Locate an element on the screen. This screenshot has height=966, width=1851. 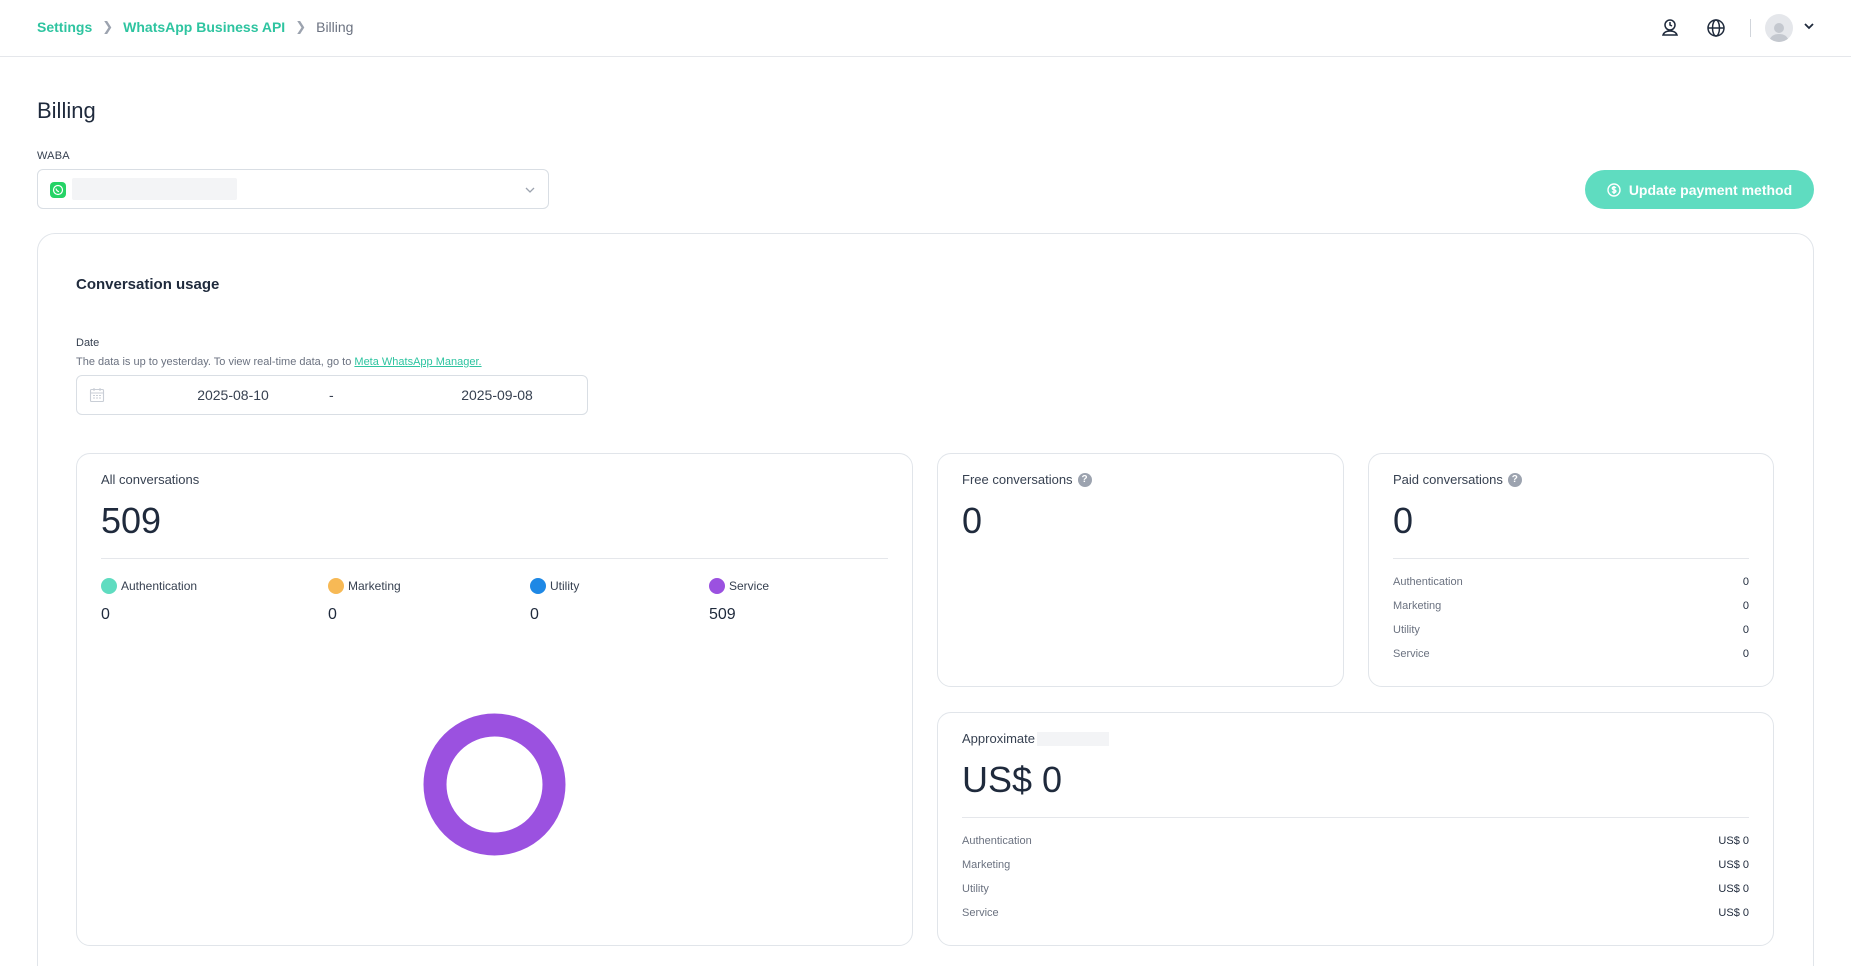
category-marketing: Marketing 0 is located at coordinates (364, 601).